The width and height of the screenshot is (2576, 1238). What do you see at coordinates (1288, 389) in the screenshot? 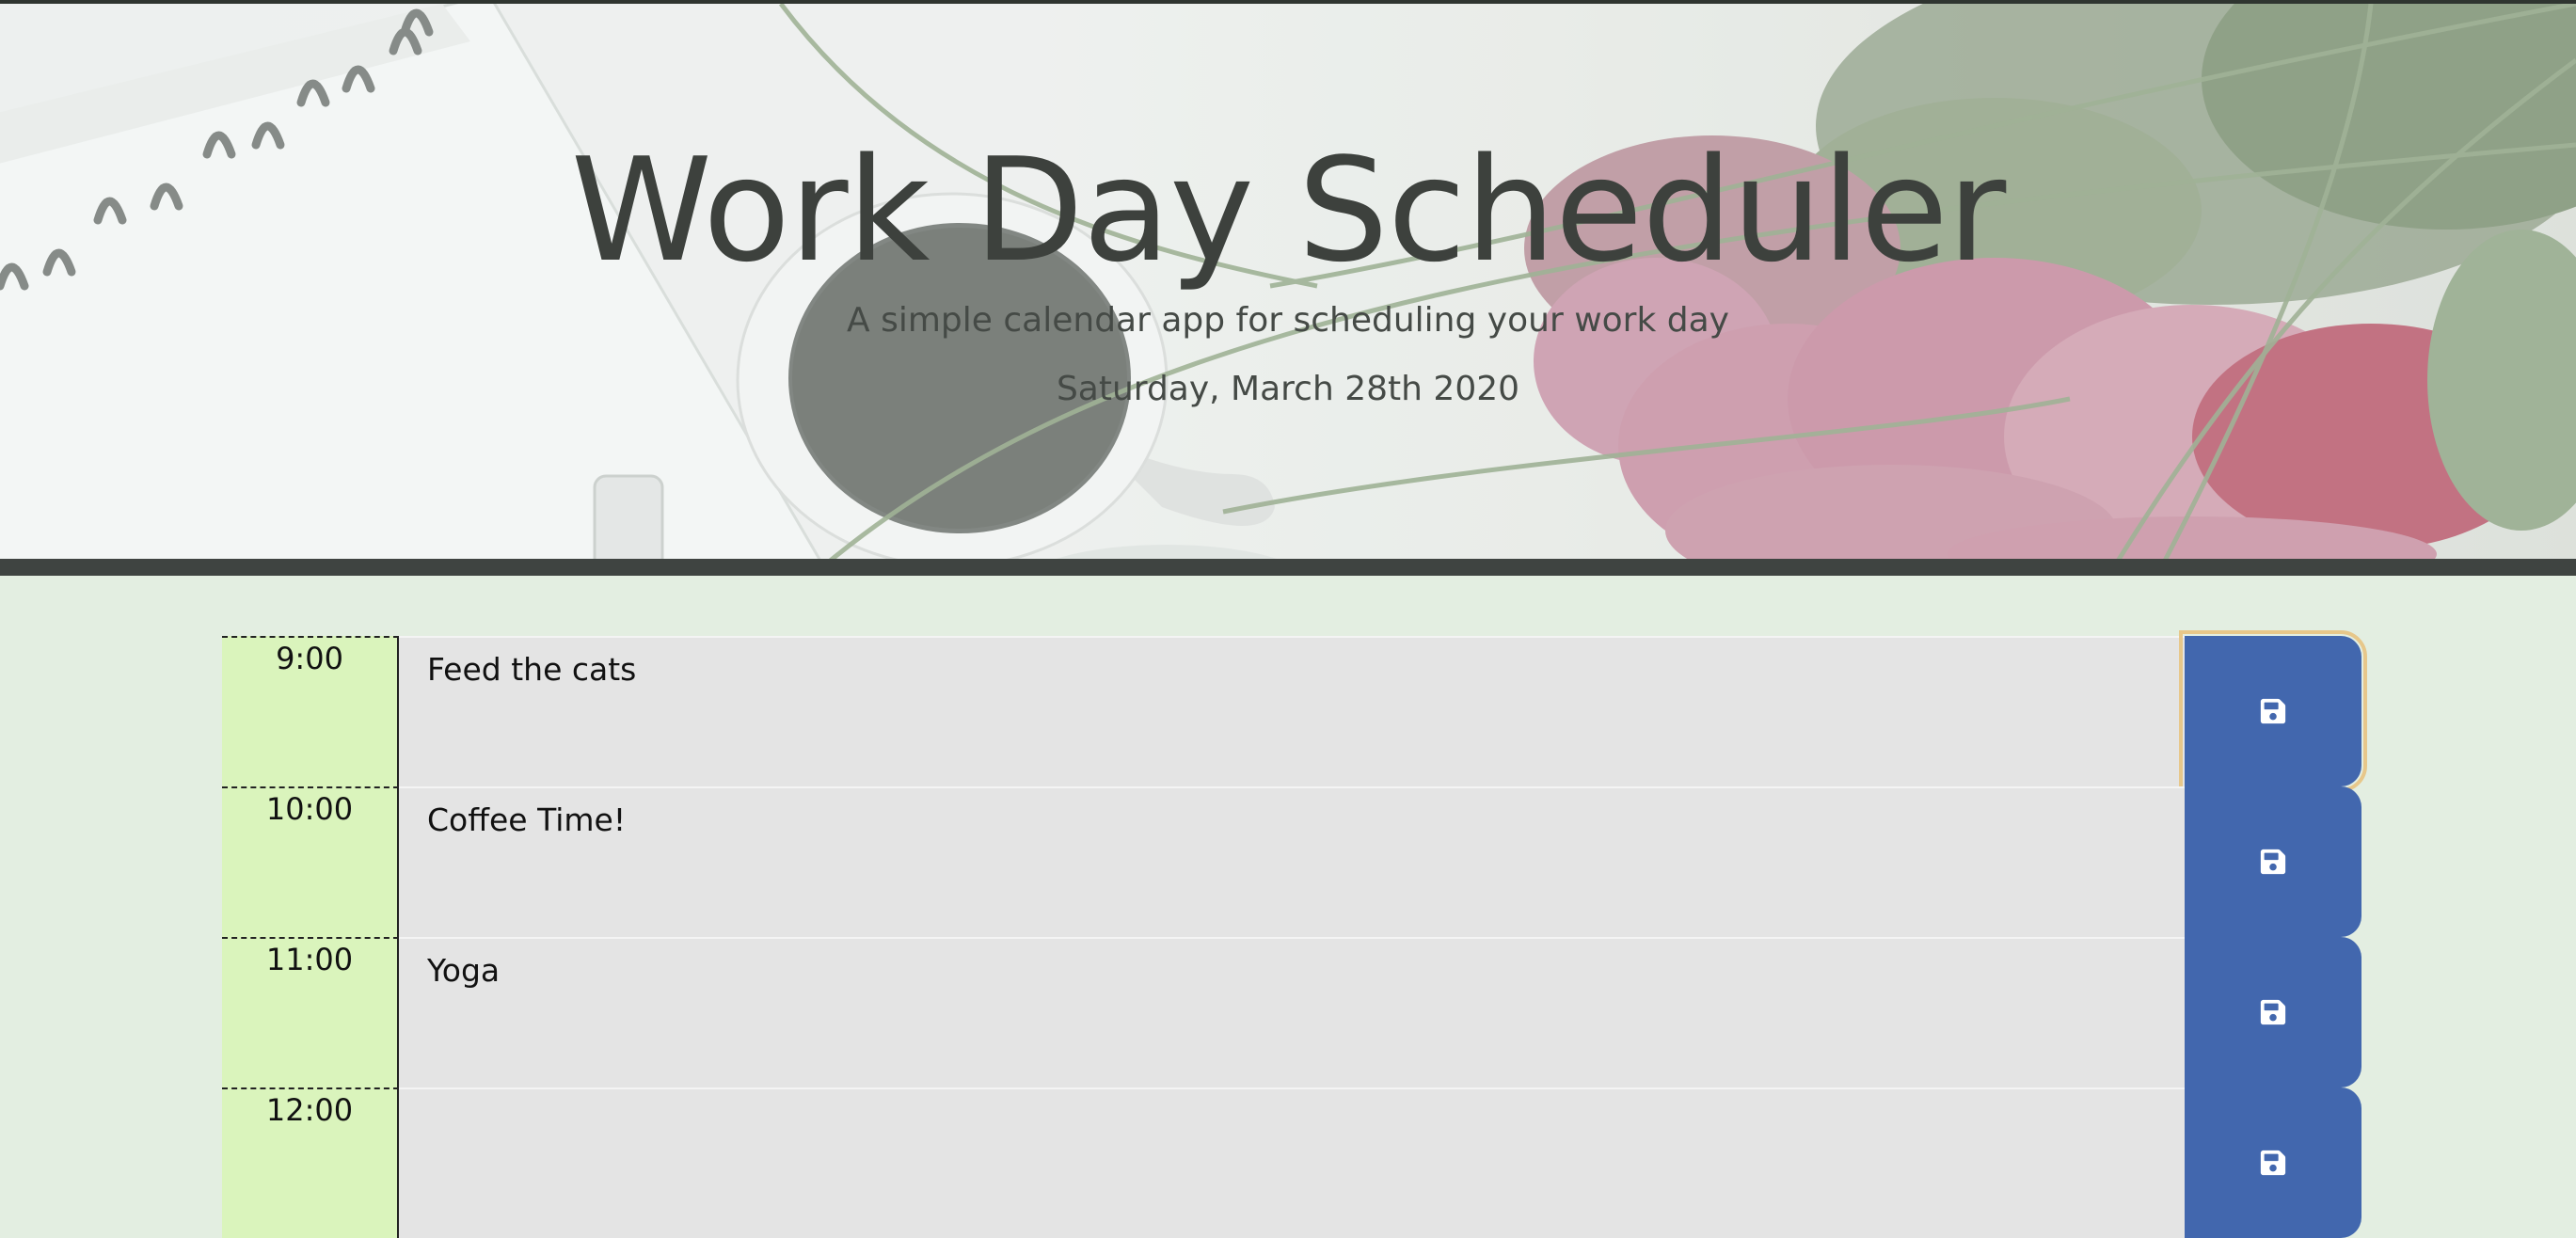
I see `current-day: Saturday, March 28th 2020` at bounding box center [1288, 389].